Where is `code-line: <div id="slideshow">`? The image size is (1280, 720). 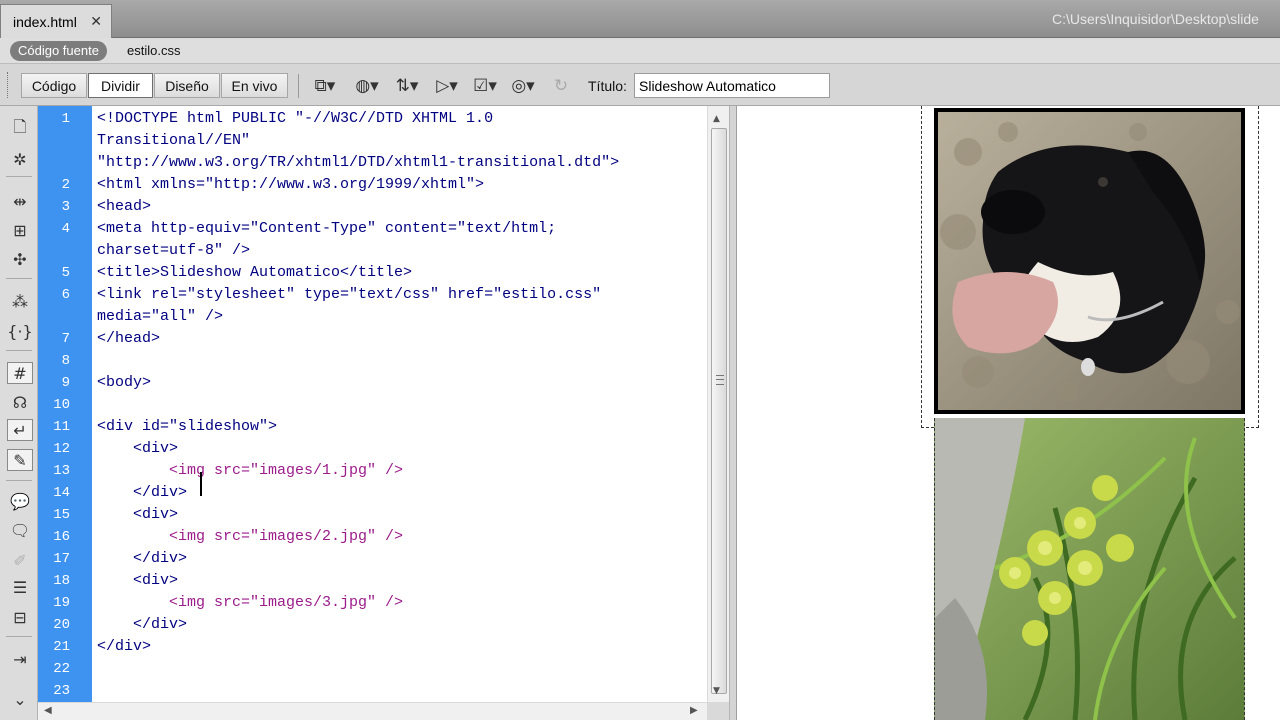
code-line: <div id="slideshow"> is located at coordinates (187, 426).